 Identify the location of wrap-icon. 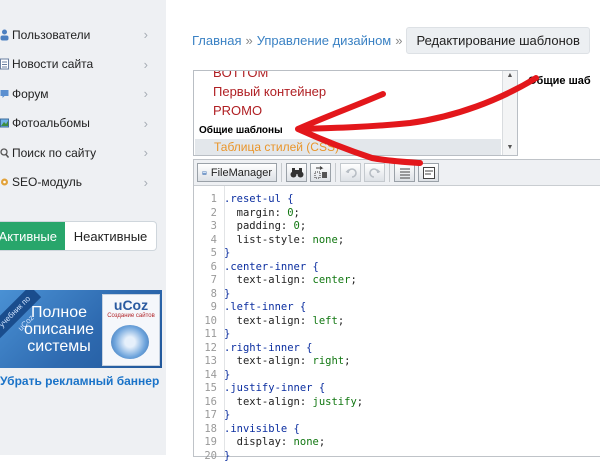
(429, 173).